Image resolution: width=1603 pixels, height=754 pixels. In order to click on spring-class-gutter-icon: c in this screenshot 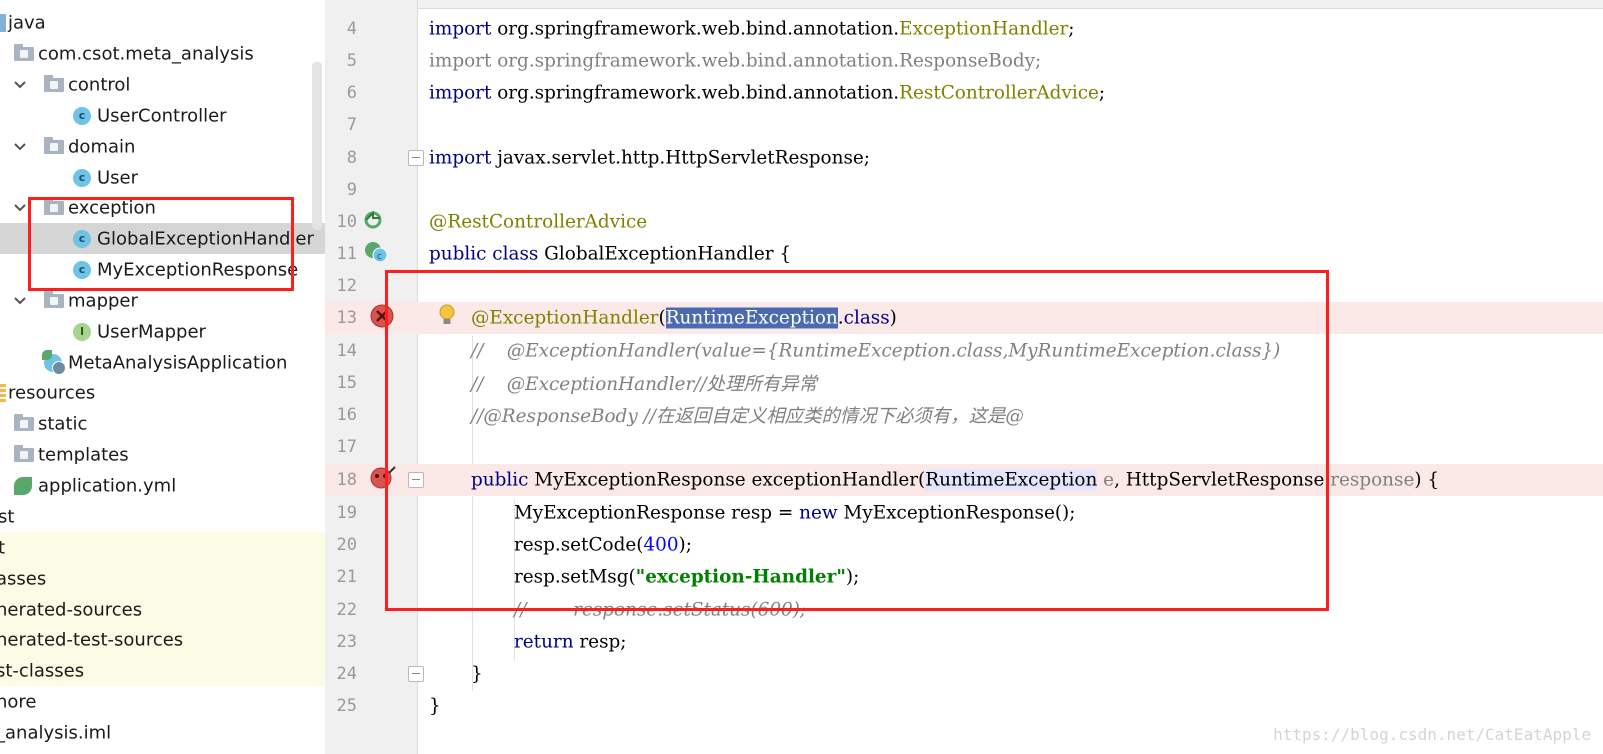, I will do `click(376, 254)`.